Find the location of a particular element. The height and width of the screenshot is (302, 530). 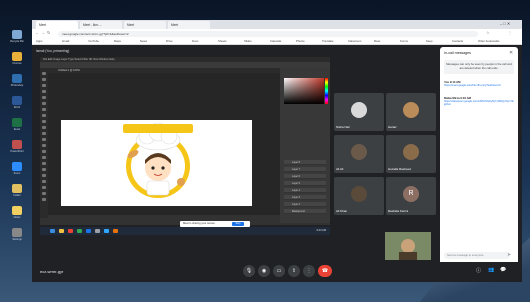

send-icon: ➤ is located at coordinates (509, 255).